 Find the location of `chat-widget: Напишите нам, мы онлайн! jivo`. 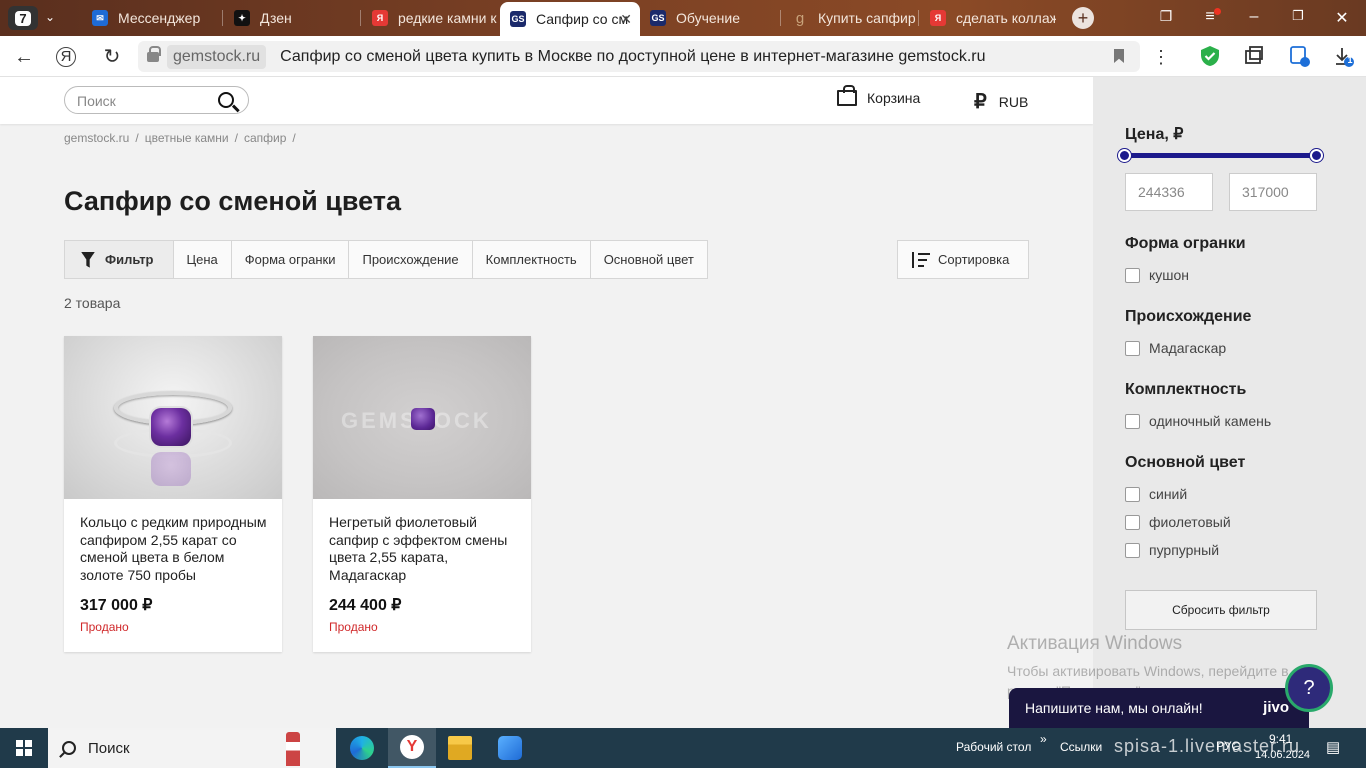

chat-widget: Напишите нам, мы онлайн! jivo is located at coordinates (1159, 708).